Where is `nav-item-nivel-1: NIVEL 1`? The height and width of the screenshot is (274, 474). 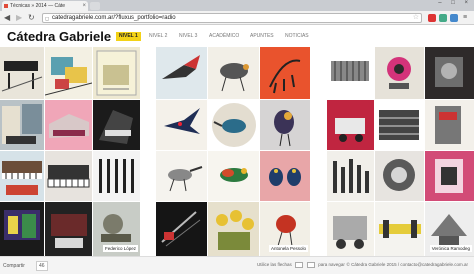 nav-item-nivel-1: NIVEL 1 is located at coordinates (128, 36).